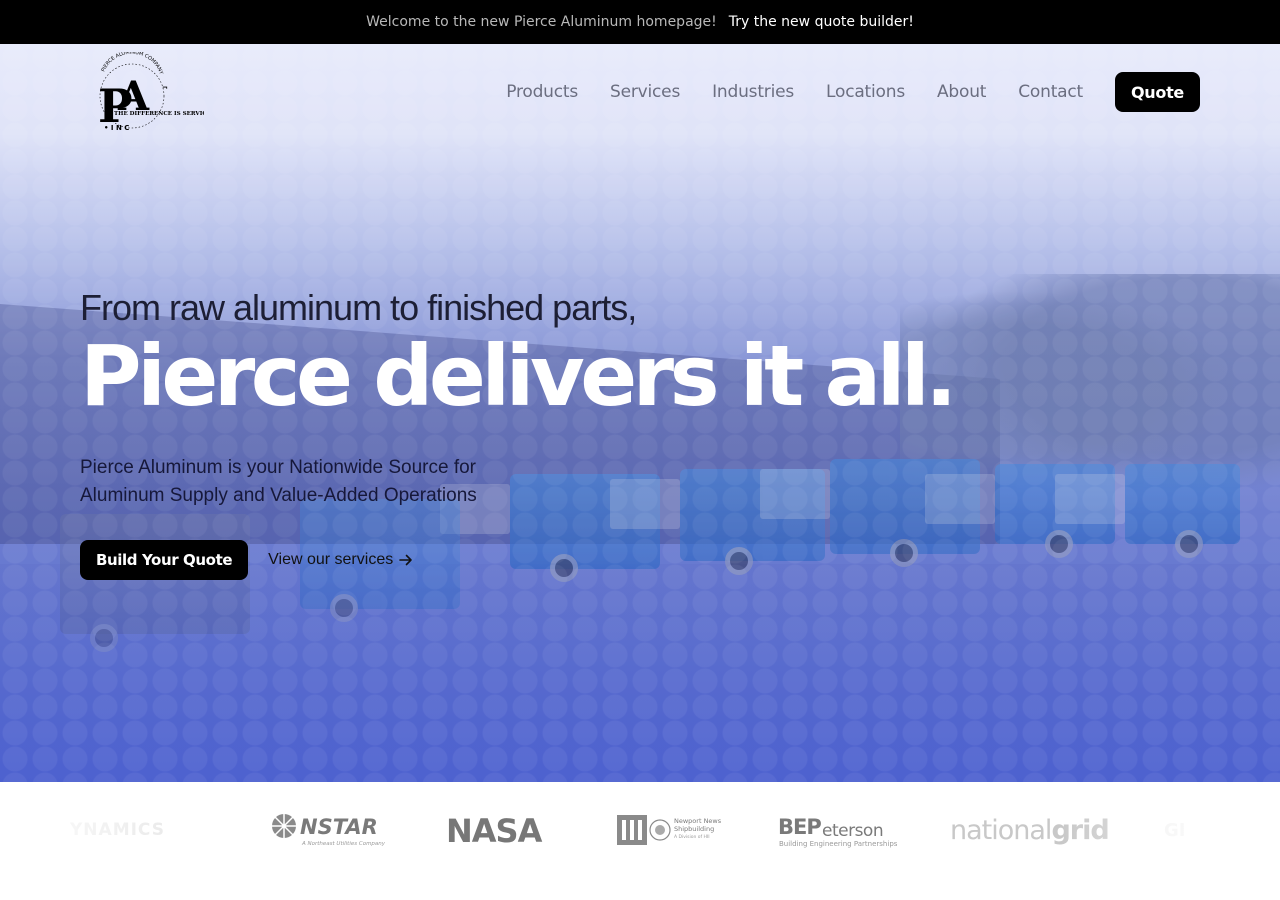 Image resolution: width=1280 pixels, height=900 pixels. What do you see at coordinates (358, 307) in the screenshot?
I see `hero-kicker: From raw aluminum to finished parts,` at bounding box center [358, 307].